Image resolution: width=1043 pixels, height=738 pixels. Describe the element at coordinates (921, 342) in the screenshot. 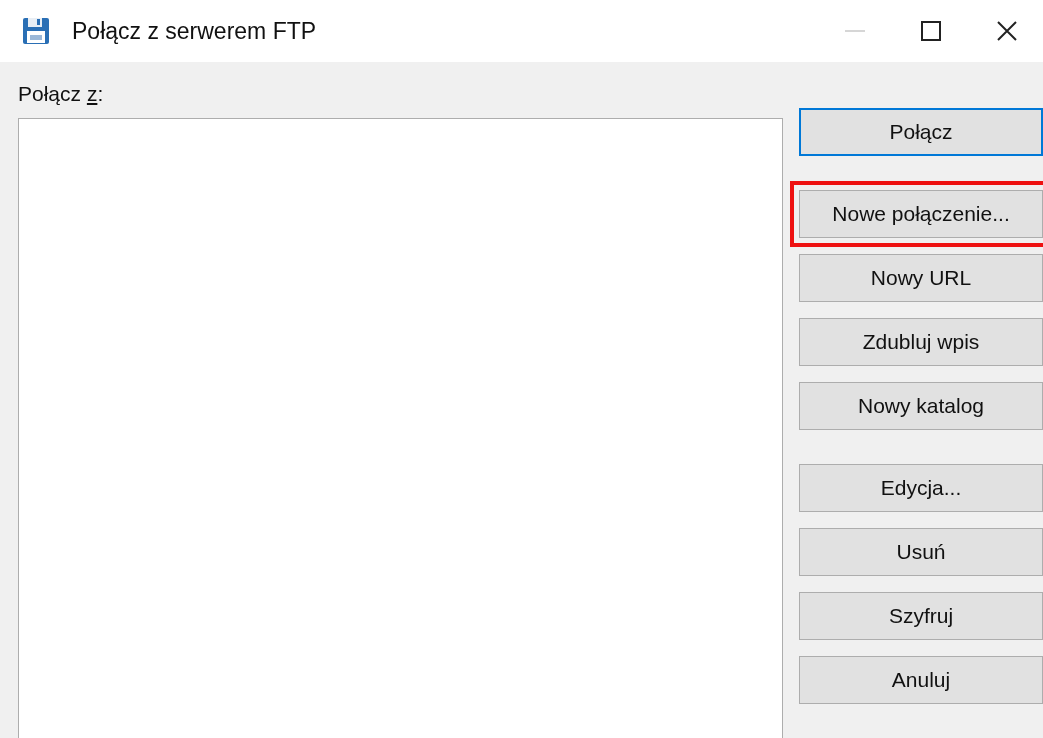

I see `dialog-button: Zdubluj wpis` at that location.